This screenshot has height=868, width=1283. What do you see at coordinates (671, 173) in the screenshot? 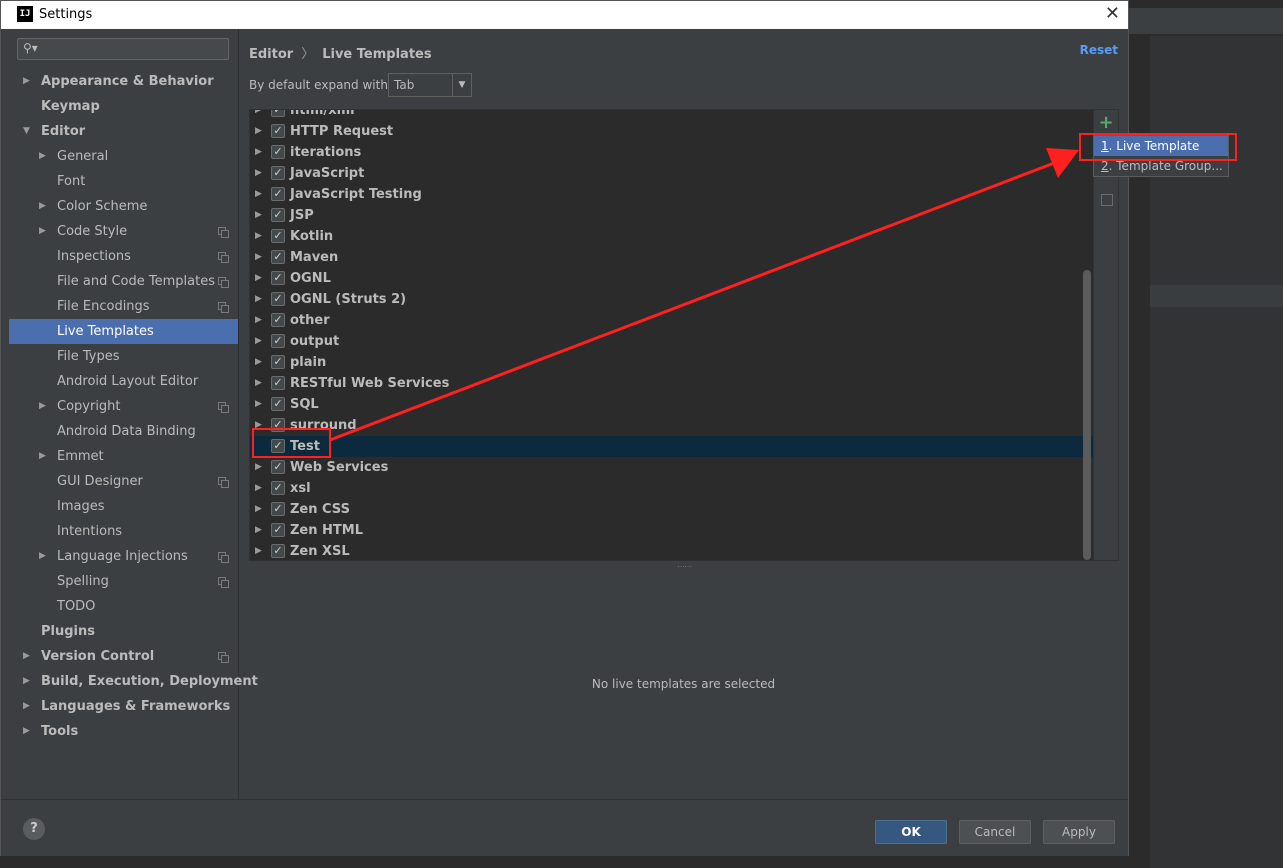
I see `template-group-javascript: ▶ ✓ JavaScript` at bounding box center [671, 173].